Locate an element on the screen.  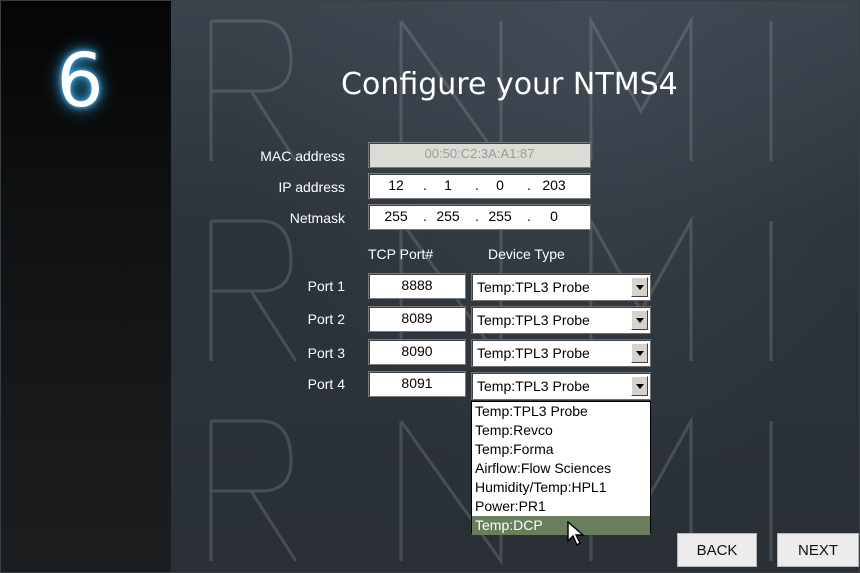
port-1-label: Port 1 is located at coordinates (326, 286).